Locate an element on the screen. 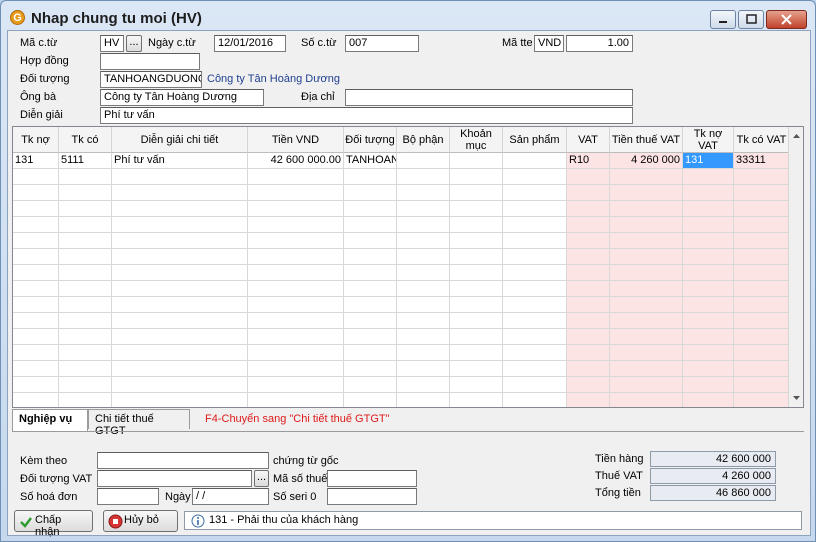 The width and height of the screenshot is (816, 542). cell-doi-tuong: TANHOANG is located at coordinates (370, 161).